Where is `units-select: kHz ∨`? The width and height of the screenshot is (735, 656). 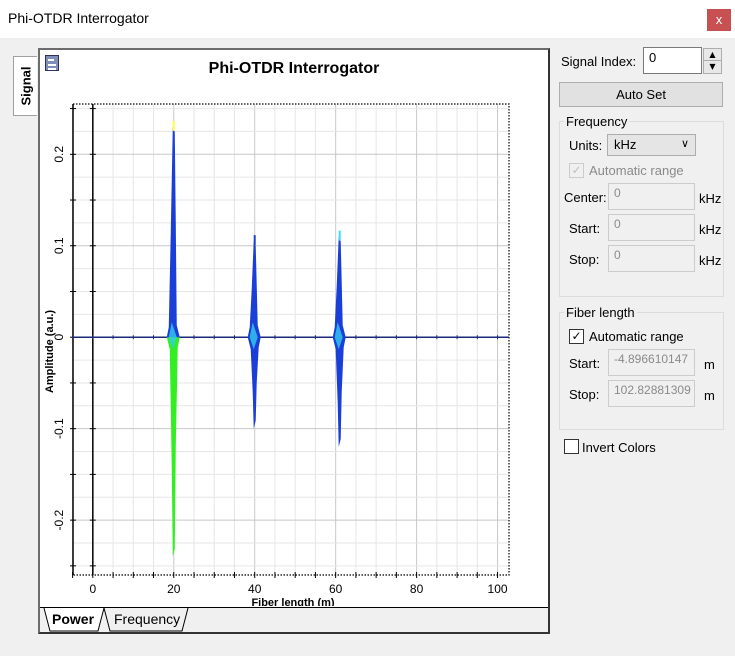 units-select: kHz ∨ is located at coordinates (651, 145).